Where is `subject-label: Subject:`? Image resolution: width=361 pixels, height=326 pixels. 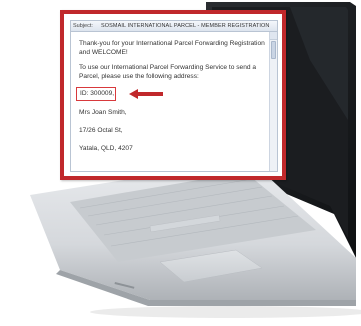
subject-label: Subject: is located at coordinates (83, 26).